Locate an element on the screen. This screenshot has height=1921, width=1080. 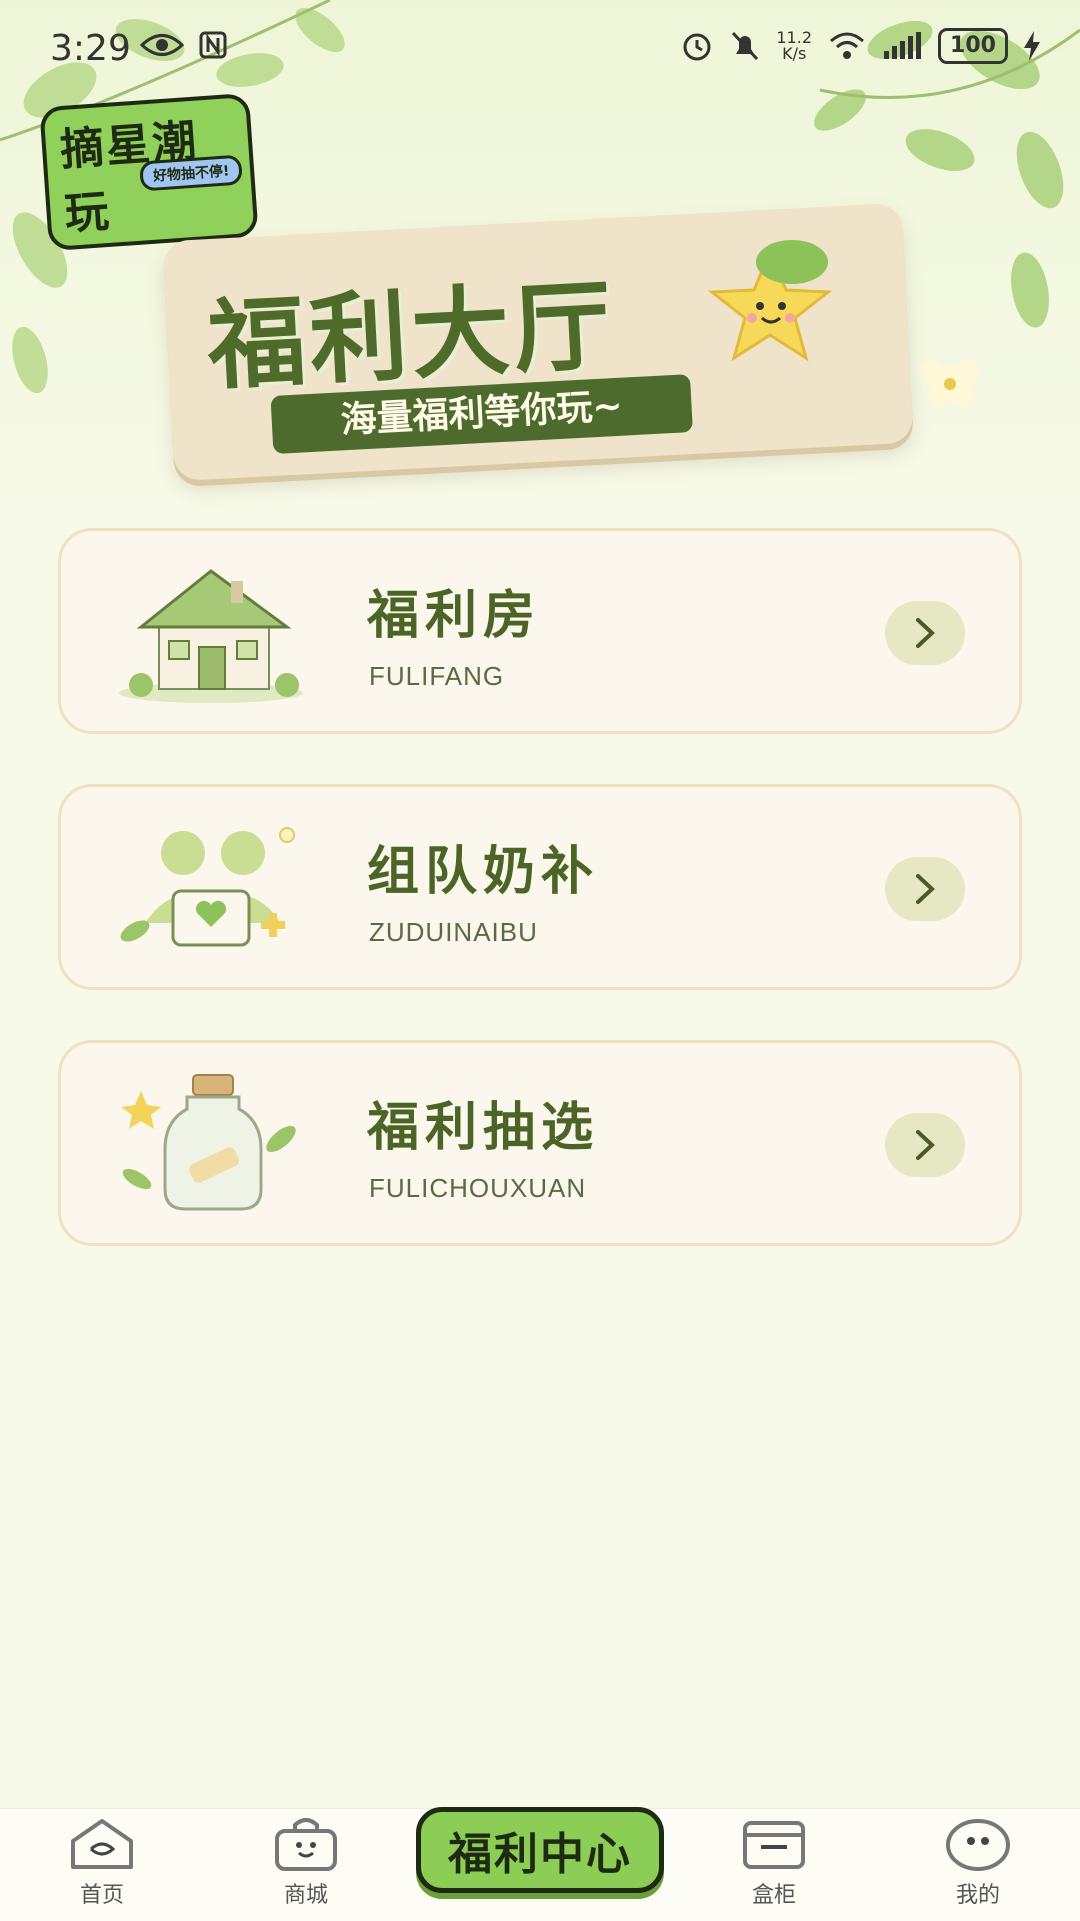
team-icon is located at coordinates (207, 887).